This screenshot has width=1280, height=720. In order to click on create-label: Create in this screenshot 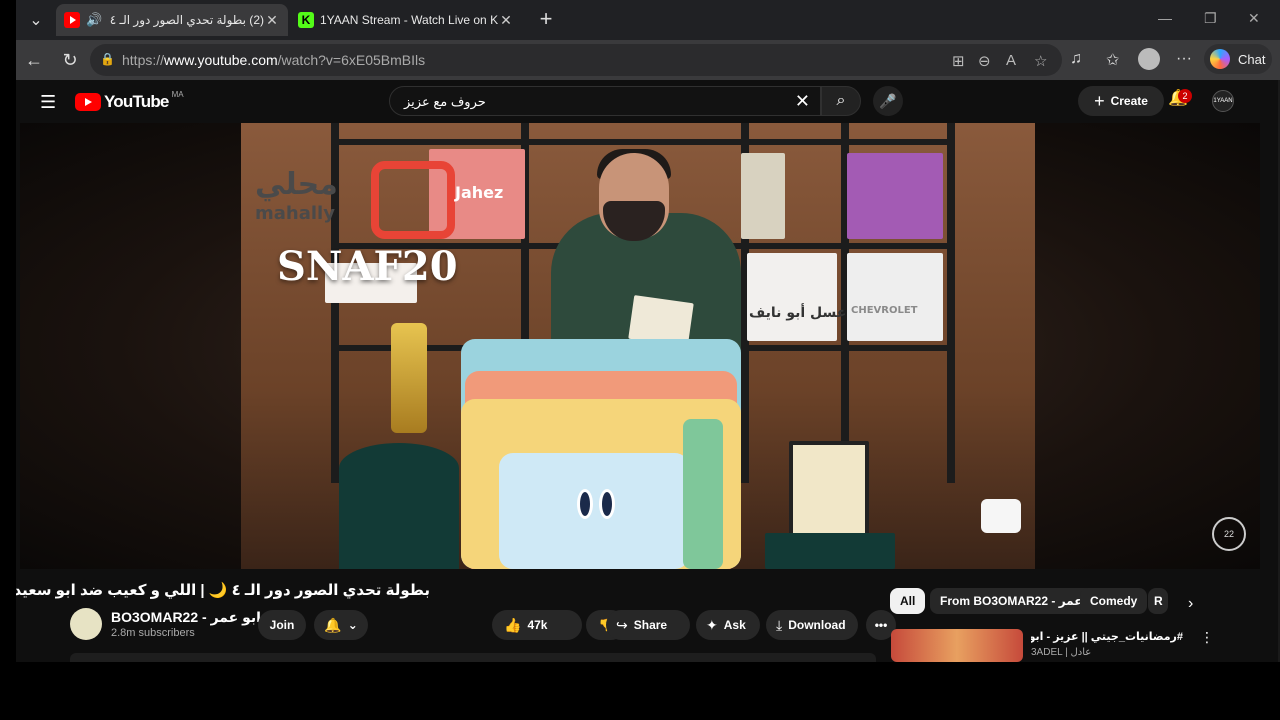, I will do `click(1129, 101)`.